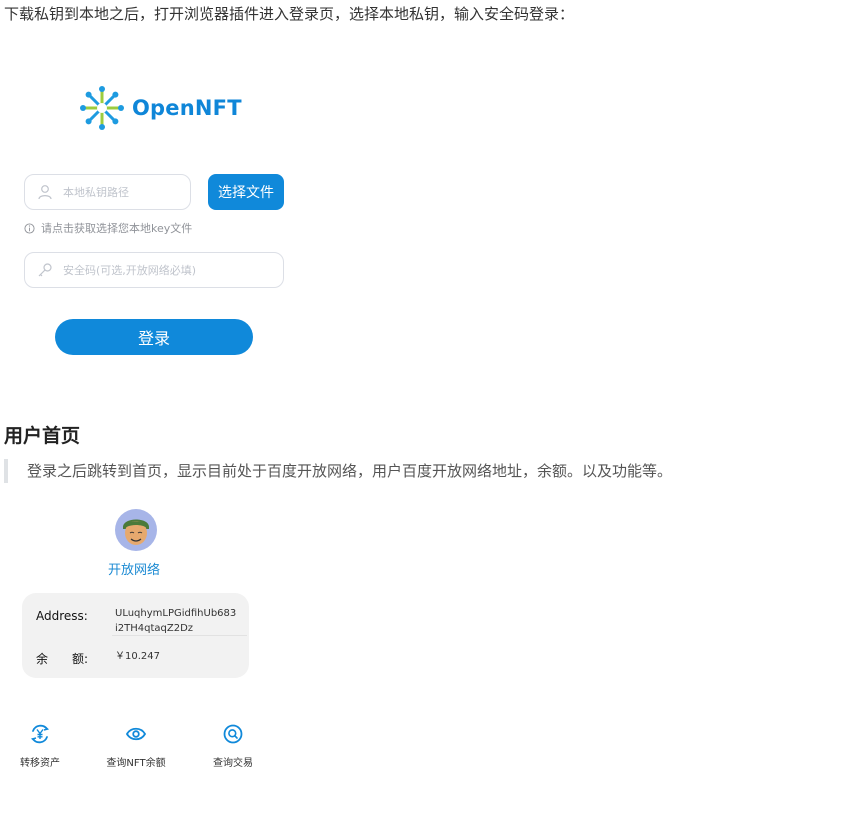 The width and height of the screenshot is (862, 813). Describe the element at coordinates (154, 628) in the screenshot. I see `address-value-line2: i2TH4qtaqZ2Dz` at that location.